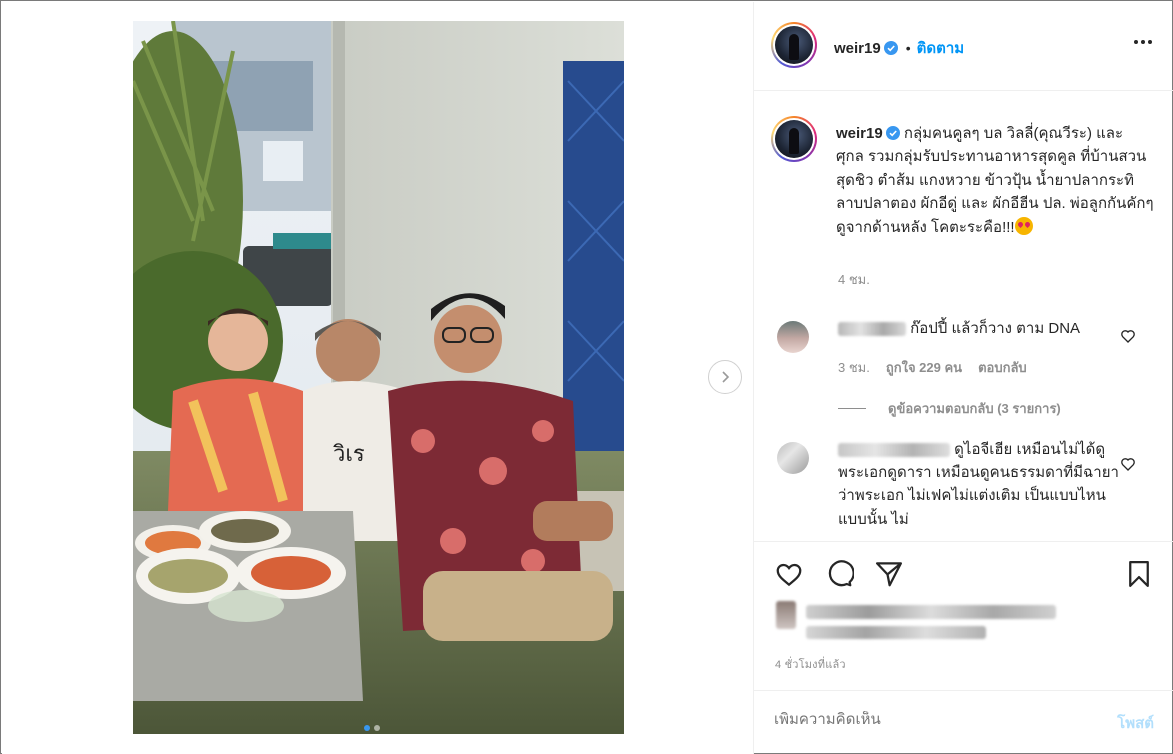 The width and height of the screenshot is (1173, 754). I want to click on share-button, so click(889, 574).